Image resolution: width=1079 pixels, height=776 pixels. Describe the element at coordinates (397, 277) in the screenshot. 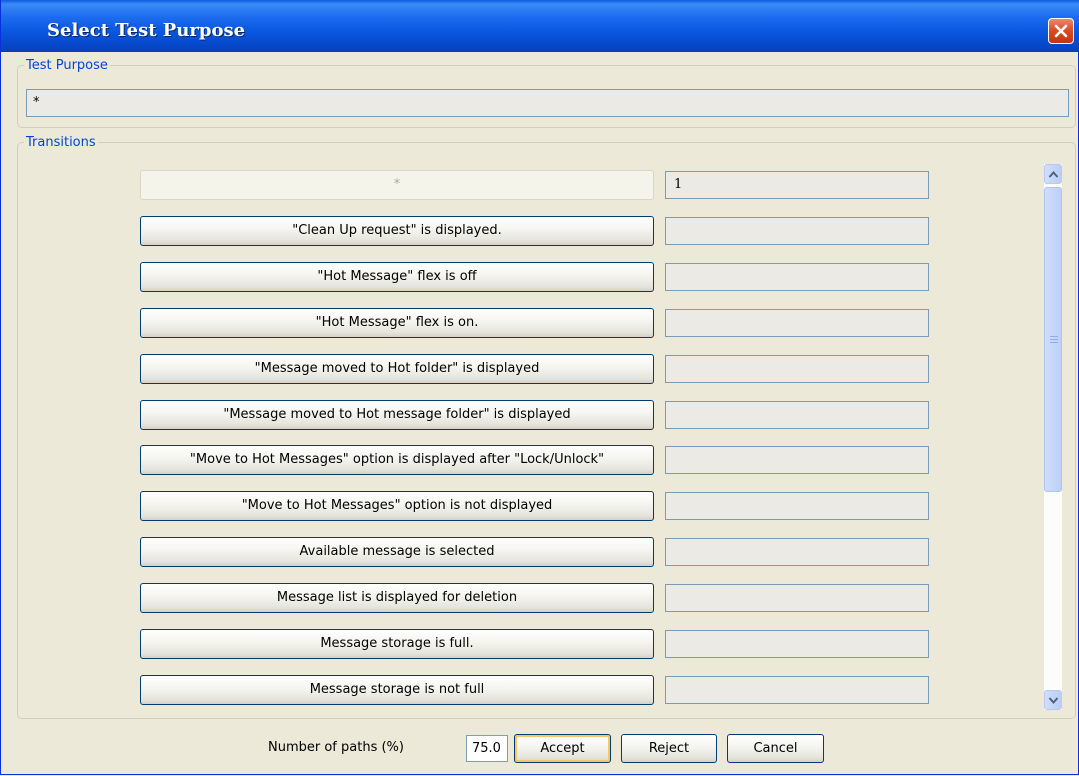

I see `transition-button: "Hot Message" flex is off` at that location.